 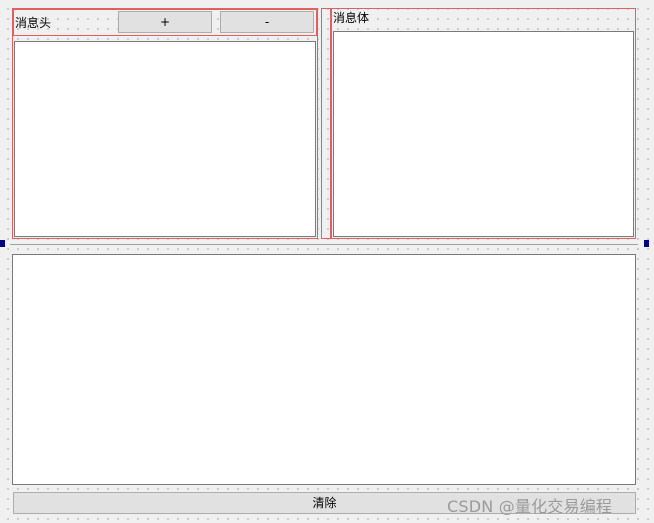 I want to click on watermark-text: CSDN @量化交易编程, so click(x=530, y=506).